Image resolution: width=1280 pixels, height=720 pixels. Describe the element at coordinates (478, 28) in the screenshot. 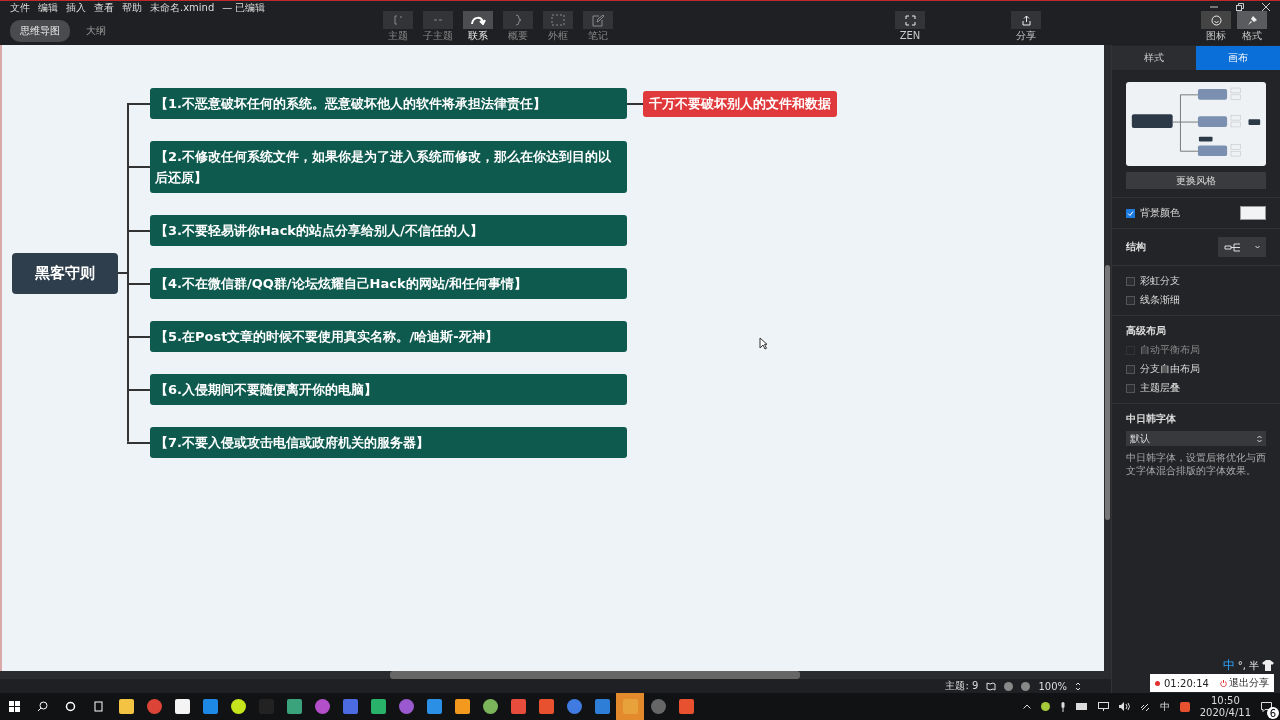

I see `toolbar-button: 联系` at that location.